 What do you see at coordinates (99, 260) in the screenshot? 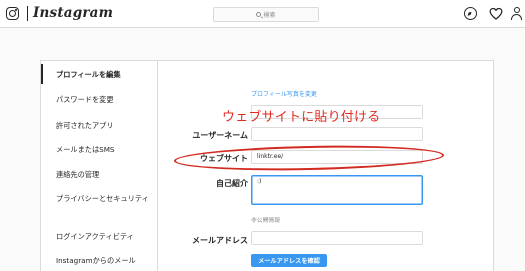
I see `sidebar-item-instagram-emails: Instagramからのメール` at bounding box center [99, 260].